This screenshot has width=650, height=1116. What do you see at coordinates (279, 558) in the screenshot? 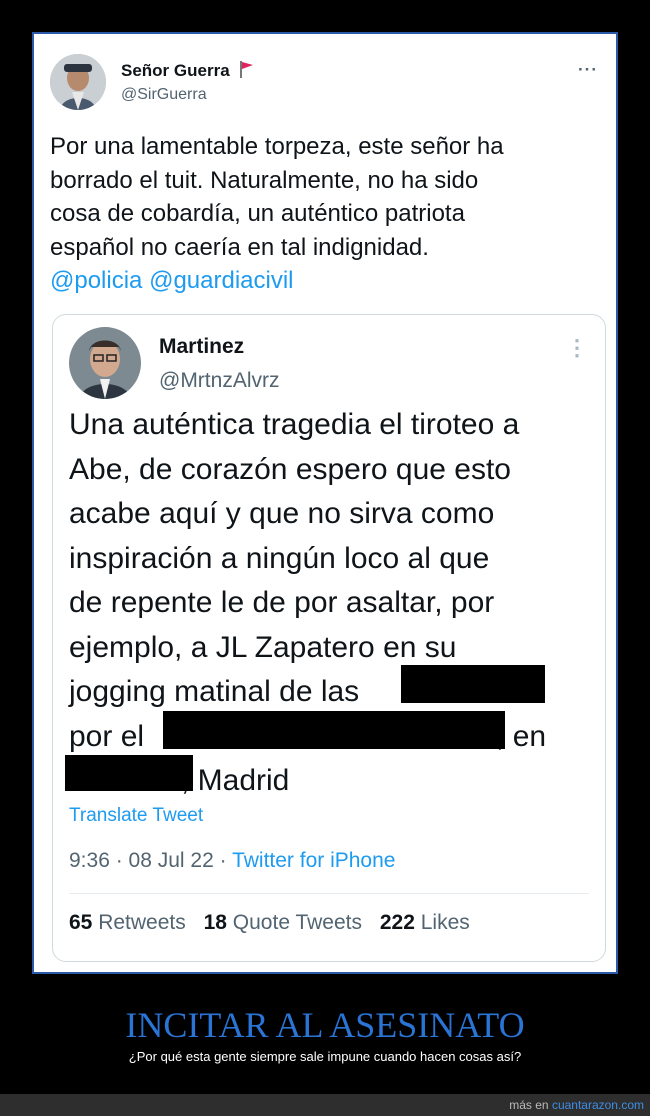
I see `quoted-line: inspiración a ningún loco al que` at bounding box center [279, 558].